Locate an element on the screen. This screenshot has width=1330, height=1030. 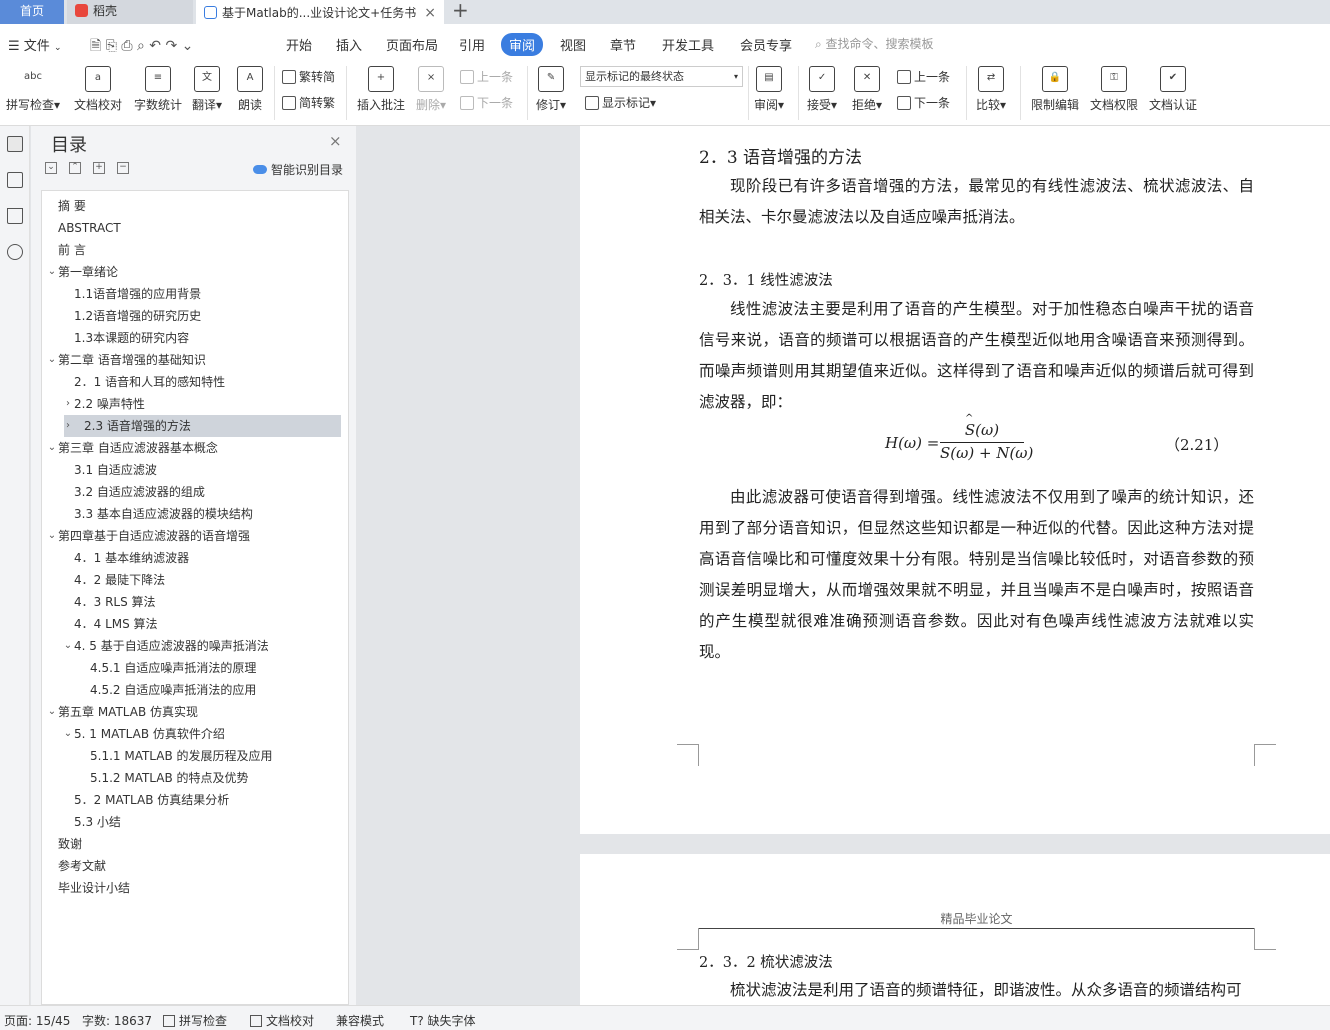
tab-daoke: 稻壳 is located at coordinates (130, 12).